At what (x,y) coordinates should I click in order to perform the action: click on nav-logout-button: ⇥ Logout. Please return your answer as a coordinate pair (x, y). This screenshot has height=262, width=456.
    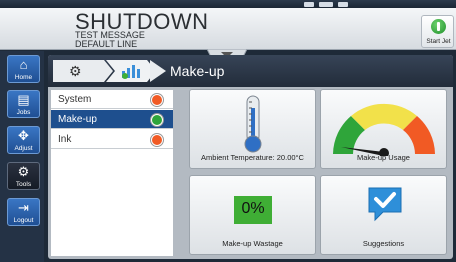
    Looking at the image, I should click on (23, 212).